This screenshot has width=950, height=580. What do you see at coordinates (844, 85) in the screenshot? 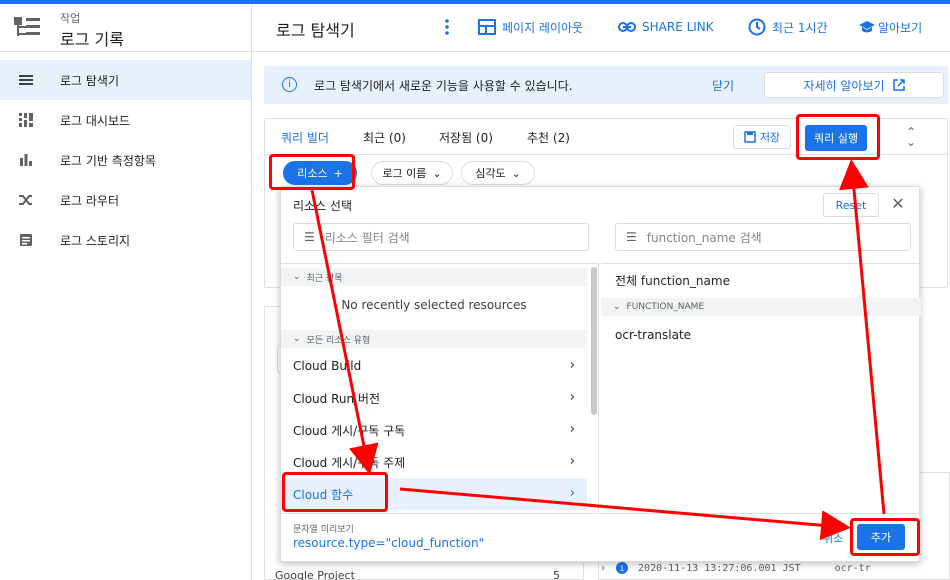
I see `learn-more-label: 자세히 알아보기` at bounding box center [844, 85].